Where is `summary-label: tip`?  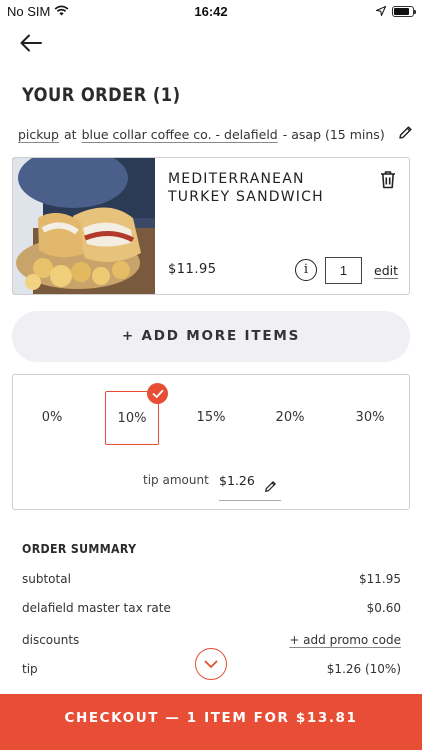
summary-label: tip is located at coordinates (30, 669).